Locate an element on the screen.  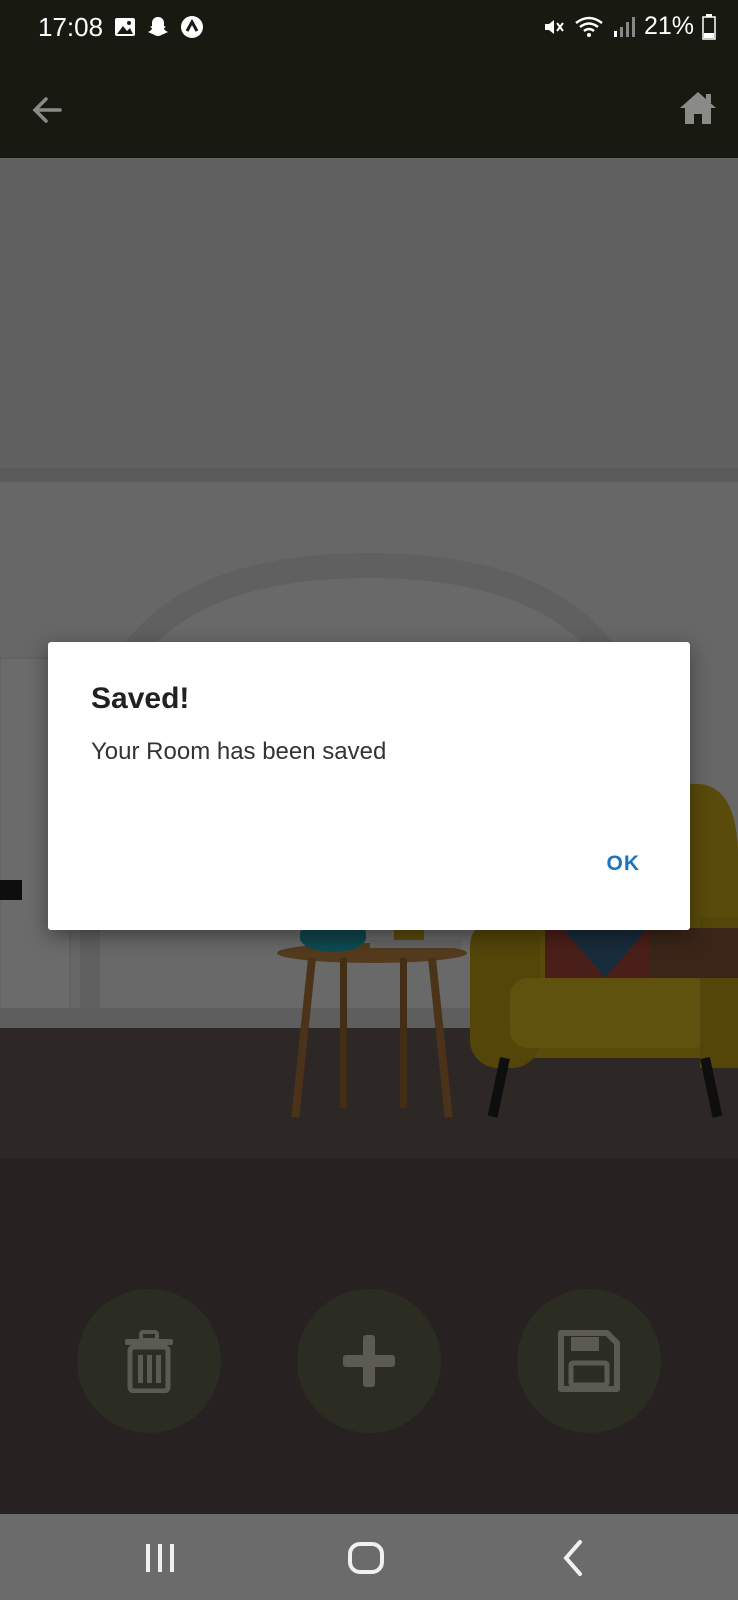
dialog-message: Your Room has been saved is located at coordinates (239, 751).